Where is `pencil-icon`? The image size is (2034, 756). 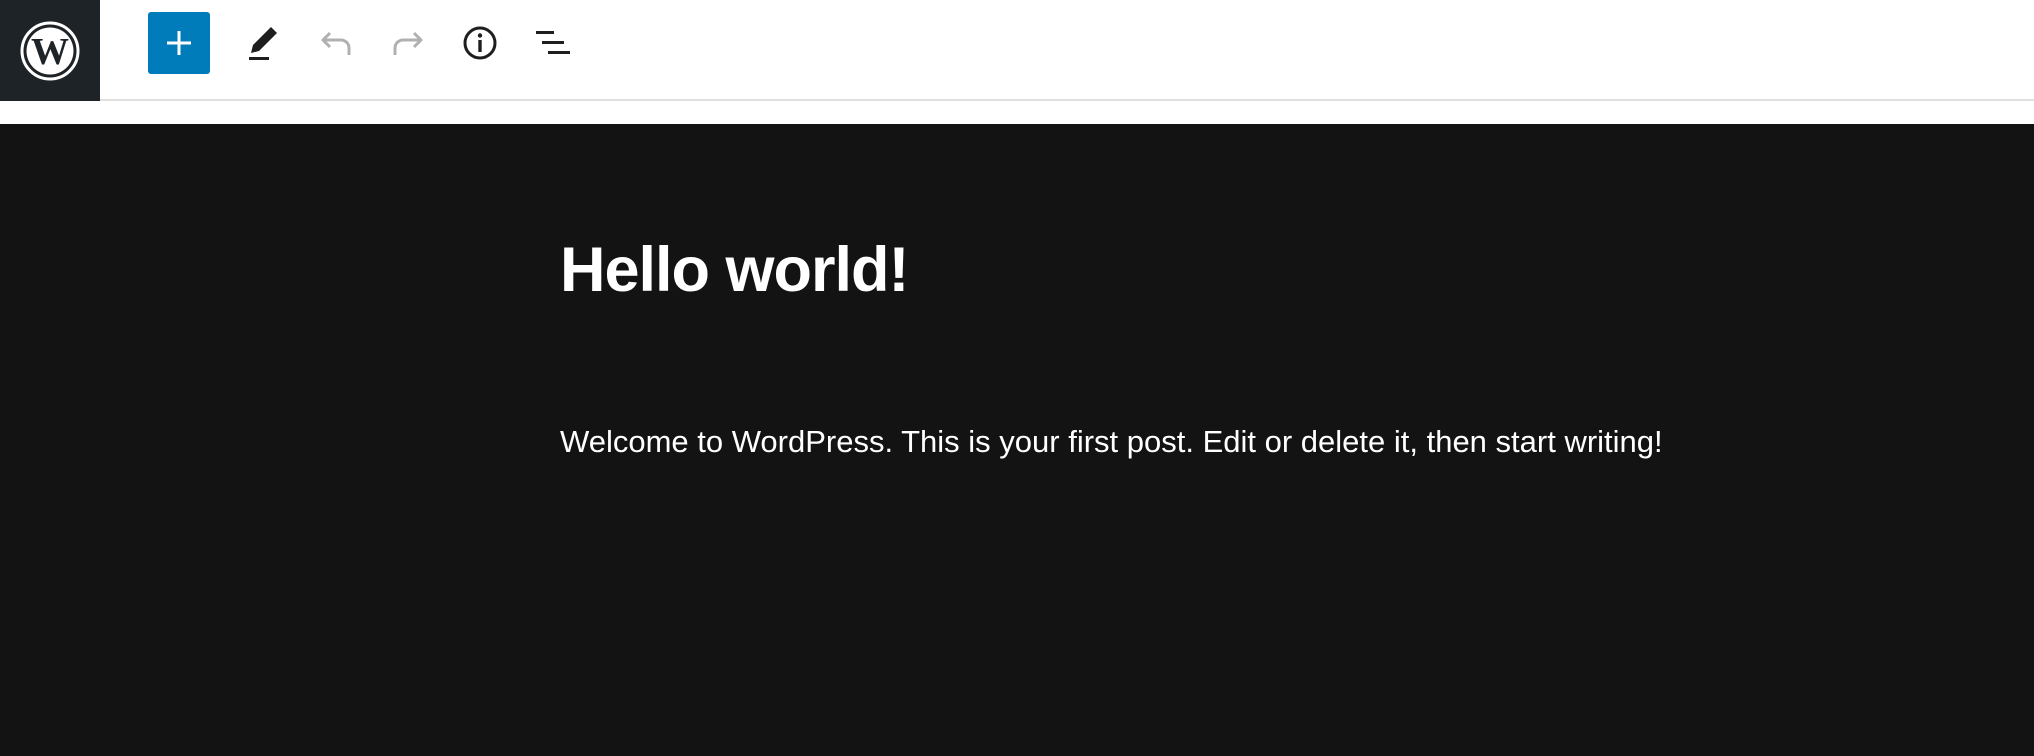 pencil-icon is located at coordinates (263, 43).